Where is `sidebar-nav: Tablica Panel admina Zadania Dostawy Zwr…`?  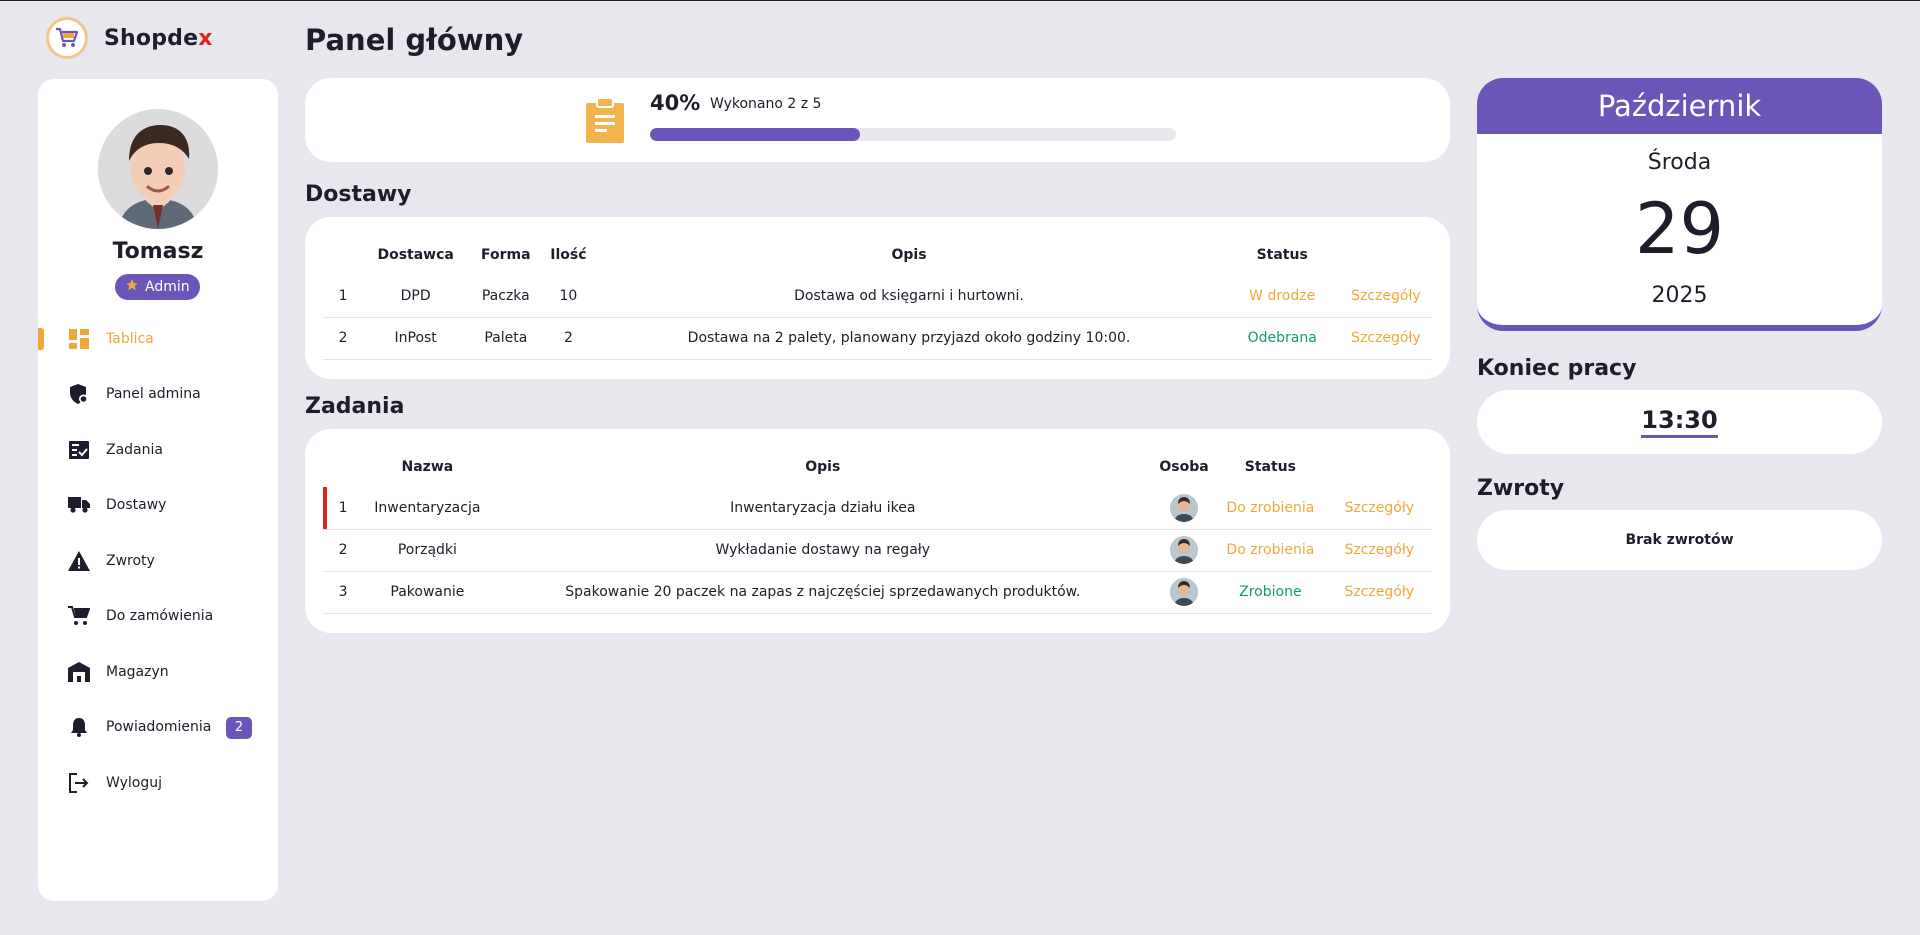
sidebar-nav: Tablica Panel admina Zadania Dostawy Zwr… is located at coordinates (158, 561).